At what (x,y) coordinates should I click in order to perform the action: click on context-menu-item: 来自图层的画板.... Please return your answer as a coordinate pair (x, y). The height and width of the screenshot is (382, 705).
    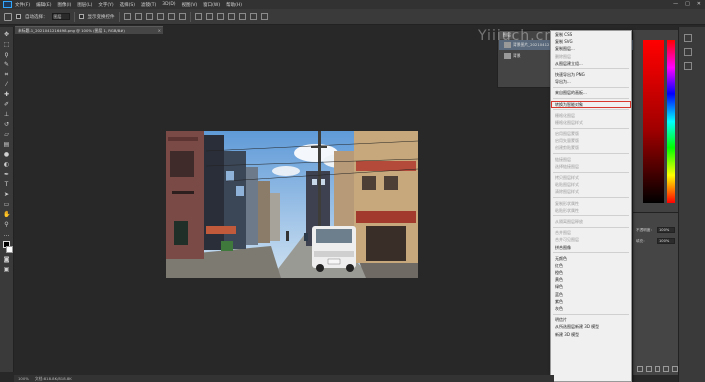
    Looking at the image, I should click on (591, 92).